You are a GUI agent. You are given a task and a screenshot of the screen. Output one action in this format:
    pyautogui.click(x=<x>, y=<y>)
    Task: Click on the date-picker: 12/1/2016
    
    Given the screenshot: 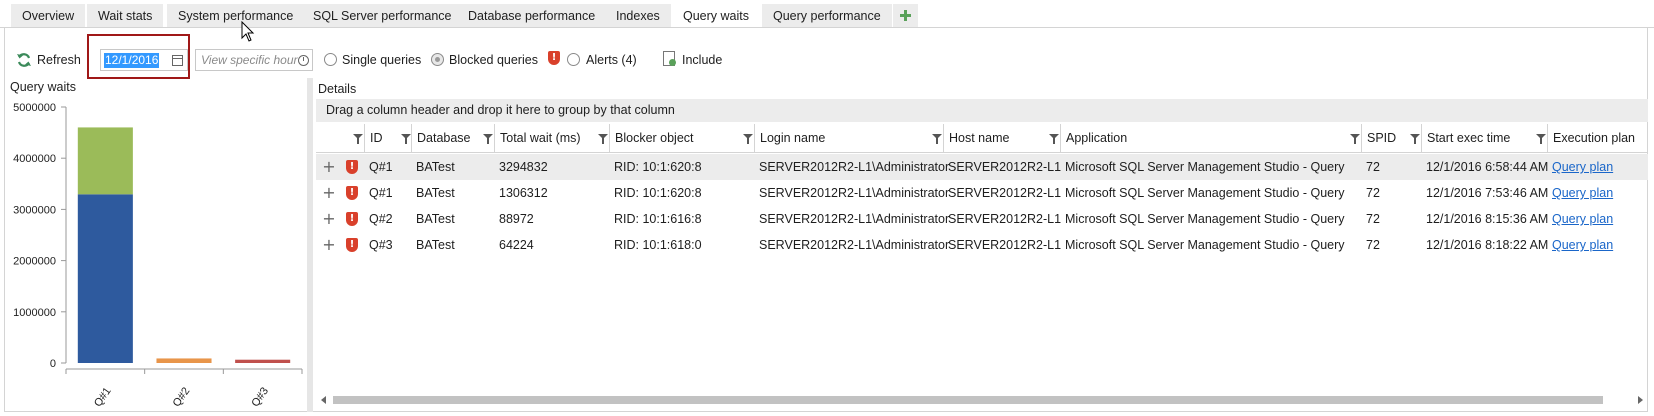 What is the action you would take?
    pyautogui.click(x=144, y=60)
    